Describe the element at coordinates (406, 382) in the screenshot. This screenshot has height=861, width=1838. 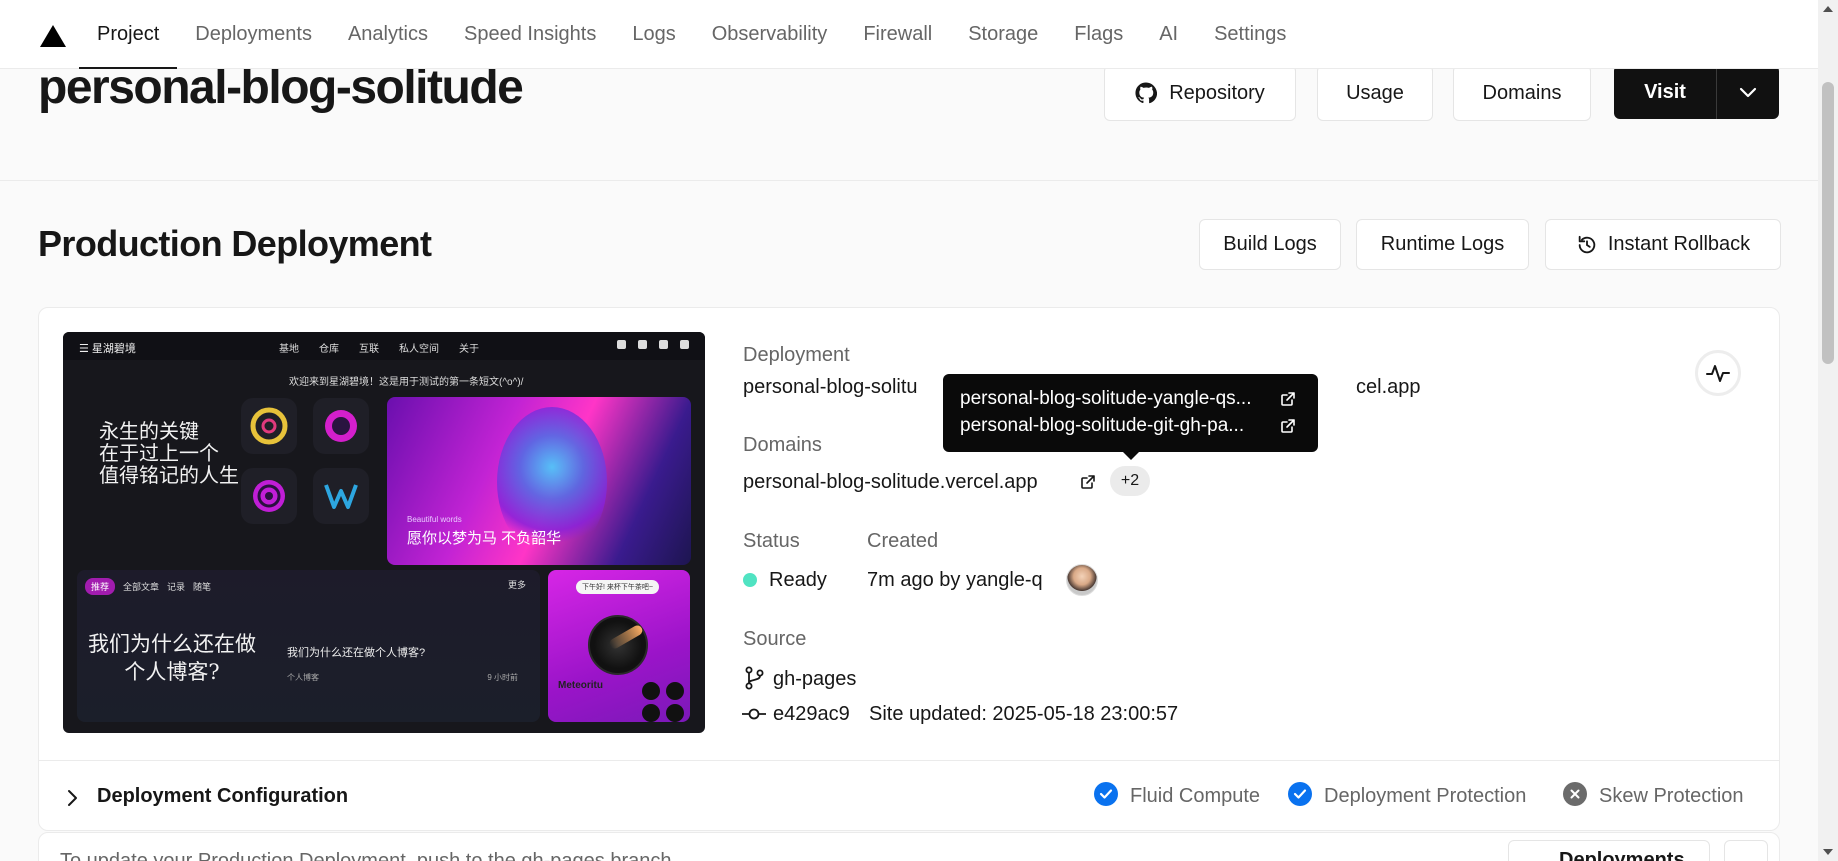
I see `preview-notice: 欢迎来到星湖碧境！这是用于测试的第一条短文(^o^)/` at that location.